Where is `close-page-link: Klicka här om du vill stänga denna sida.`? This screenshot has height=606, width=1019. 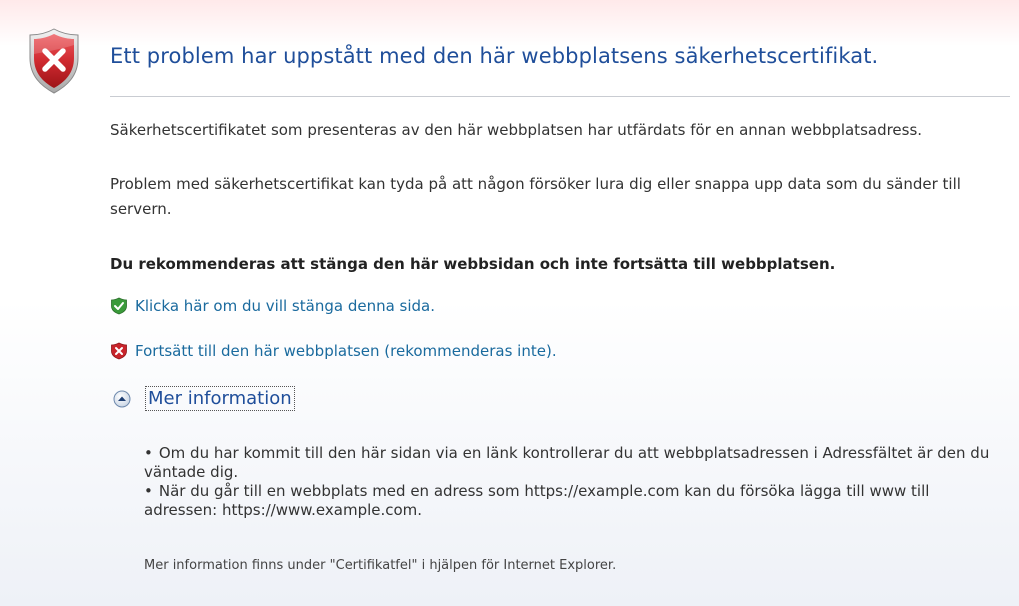 close-page-link: Klicka här om du vill stänga denna sida. is located at coordinates (272, 306).